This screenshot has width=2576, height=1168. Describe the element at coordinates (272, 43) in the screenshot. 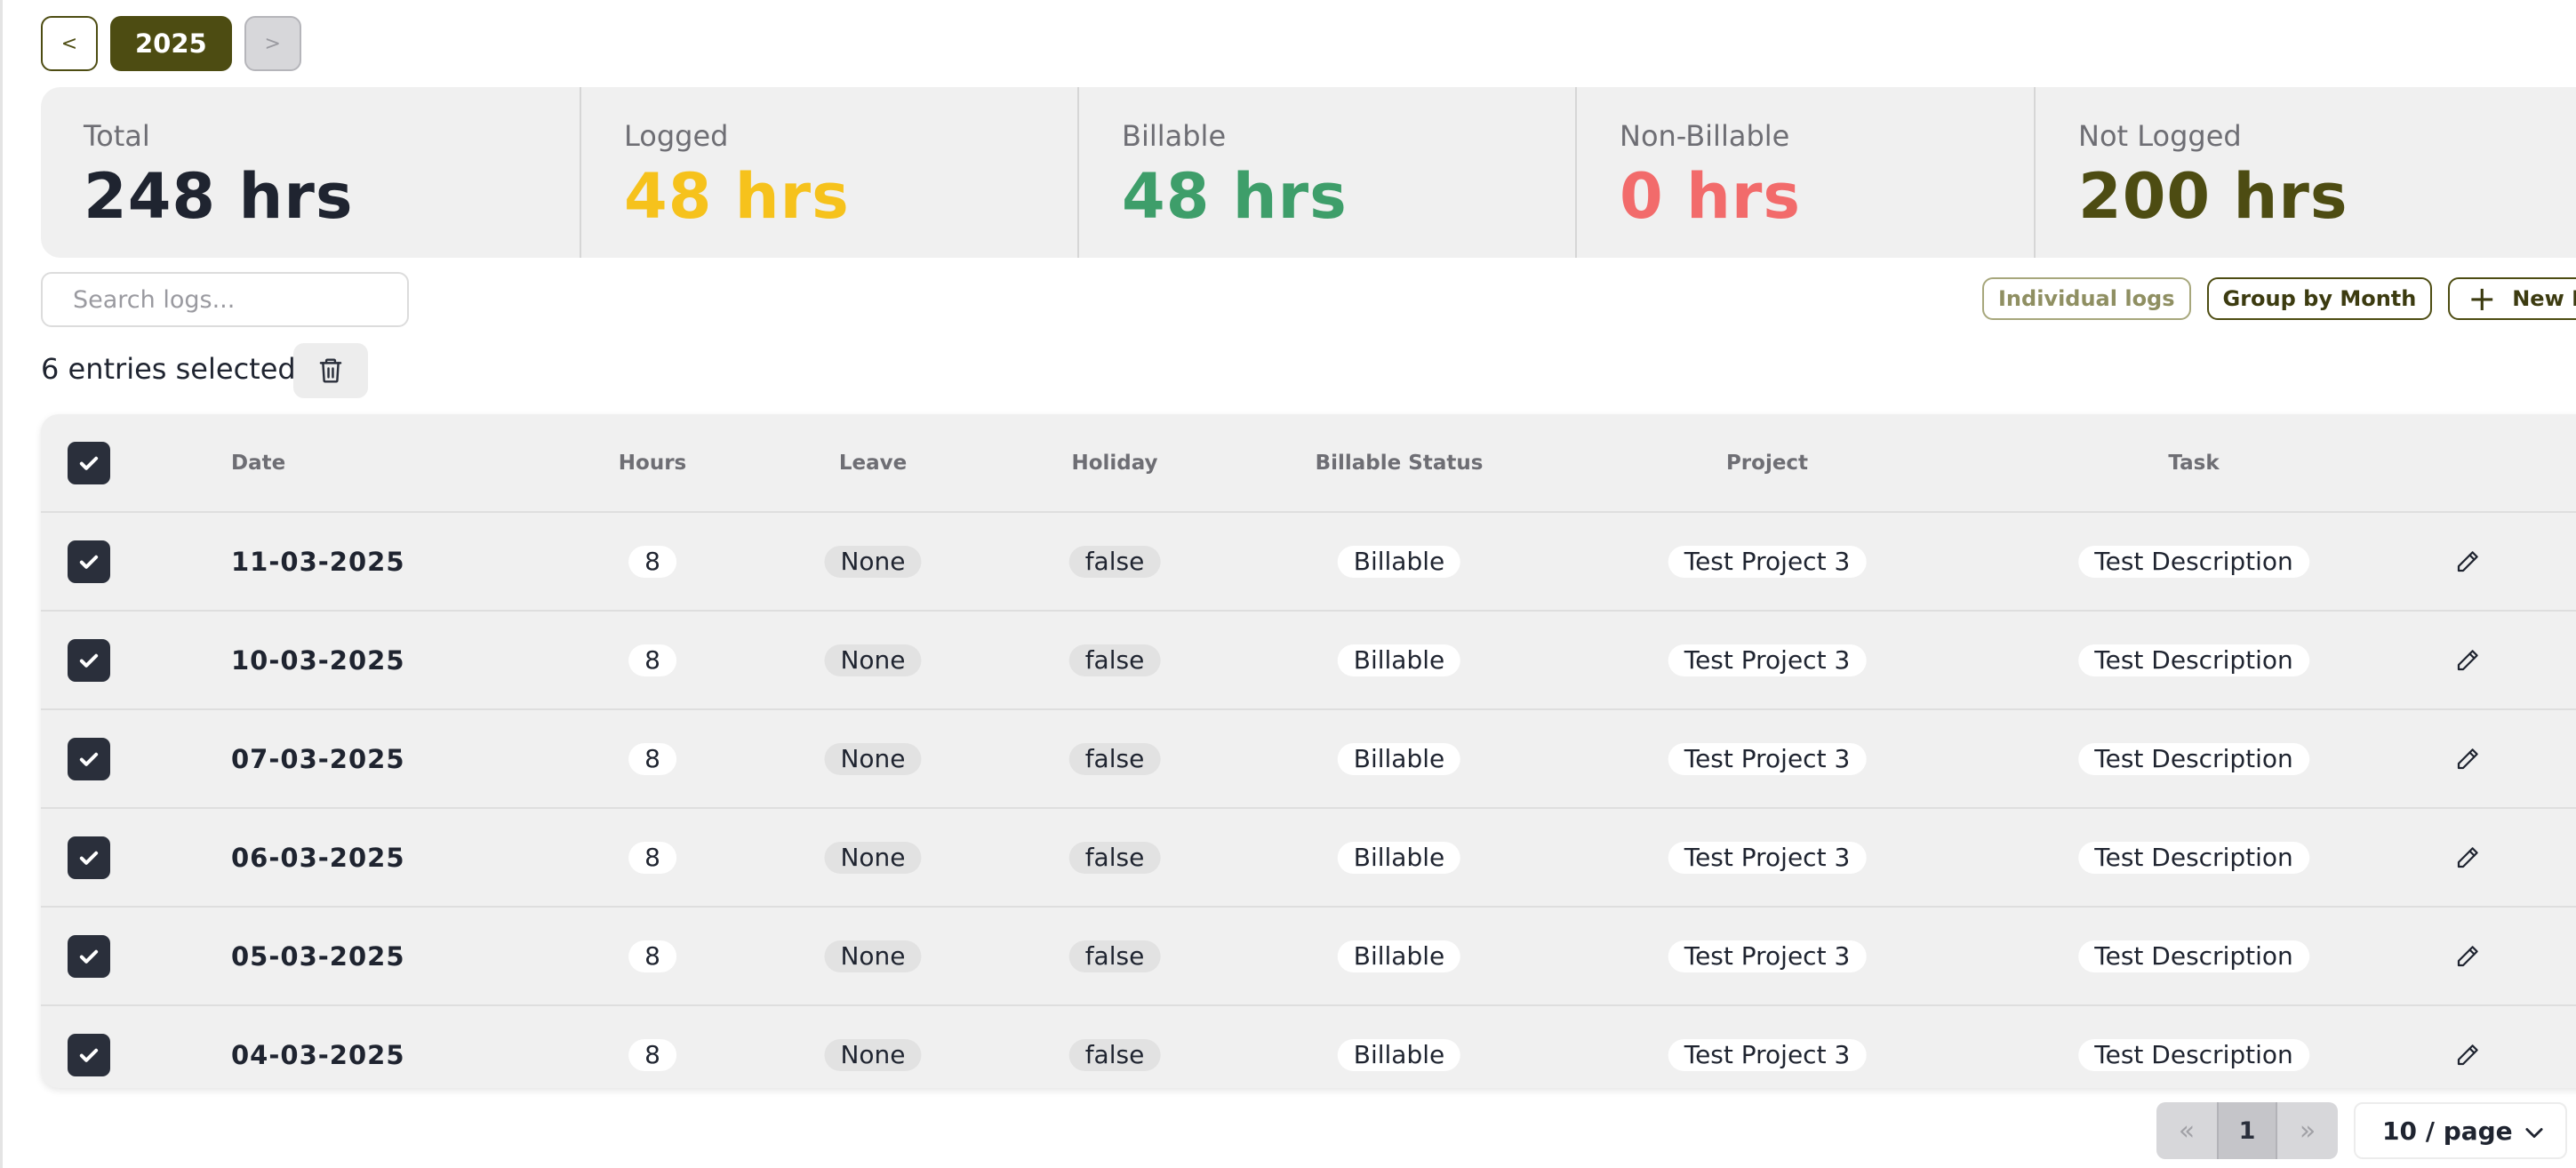

I see `next-year-button: >` at that location.